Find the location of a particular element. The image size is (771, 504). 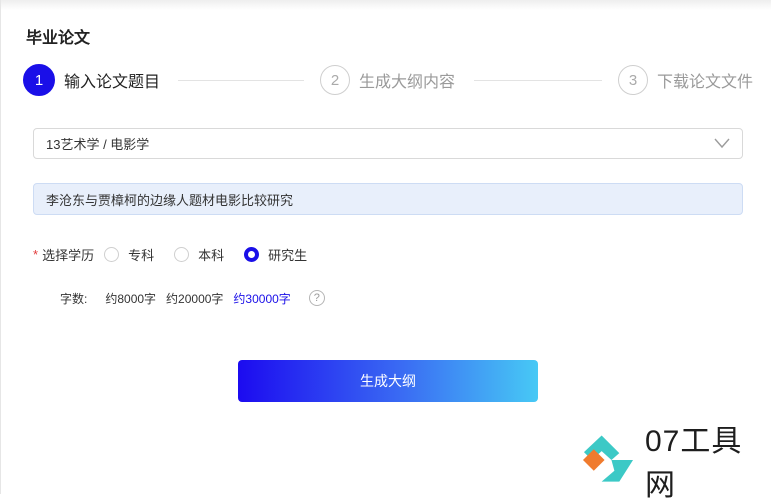

word-count-option-20000: 约20000字 is located at coordinates (194, 298).